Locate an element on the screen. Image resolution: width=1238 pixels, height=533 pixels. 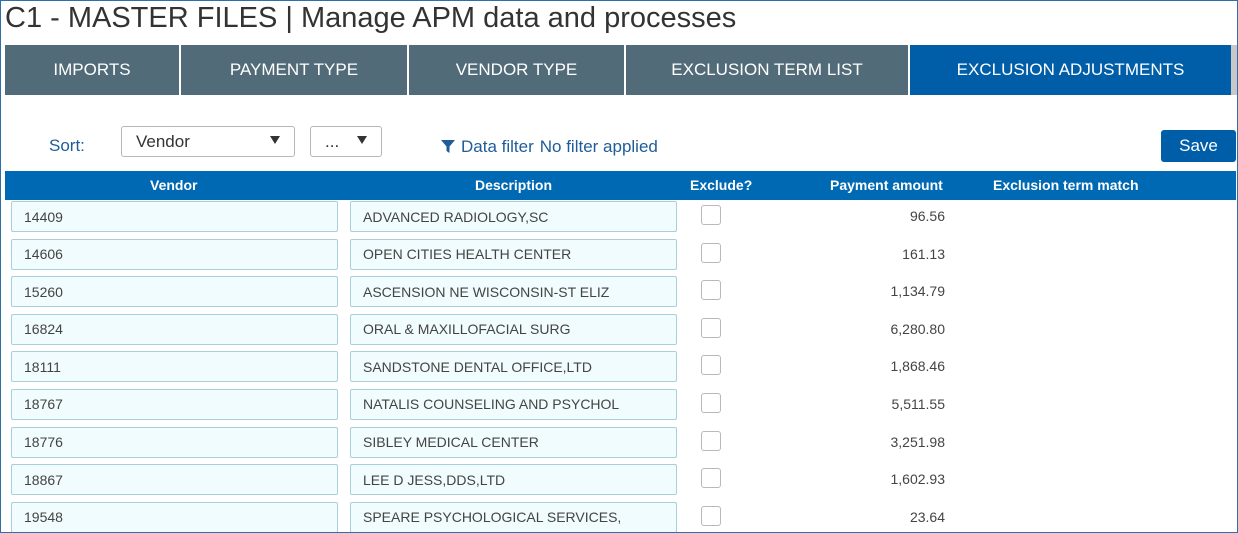
tab-exclusion-adjustments: EXCLUSION ADJUSTMENTS is located at coordinates (1070, 70).